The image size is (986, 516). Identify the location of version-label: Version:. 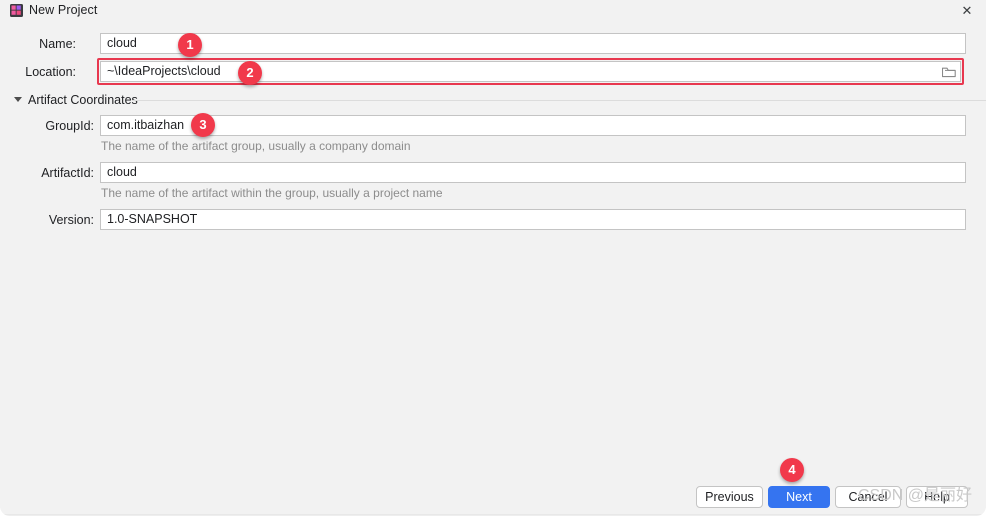
(71, 220).